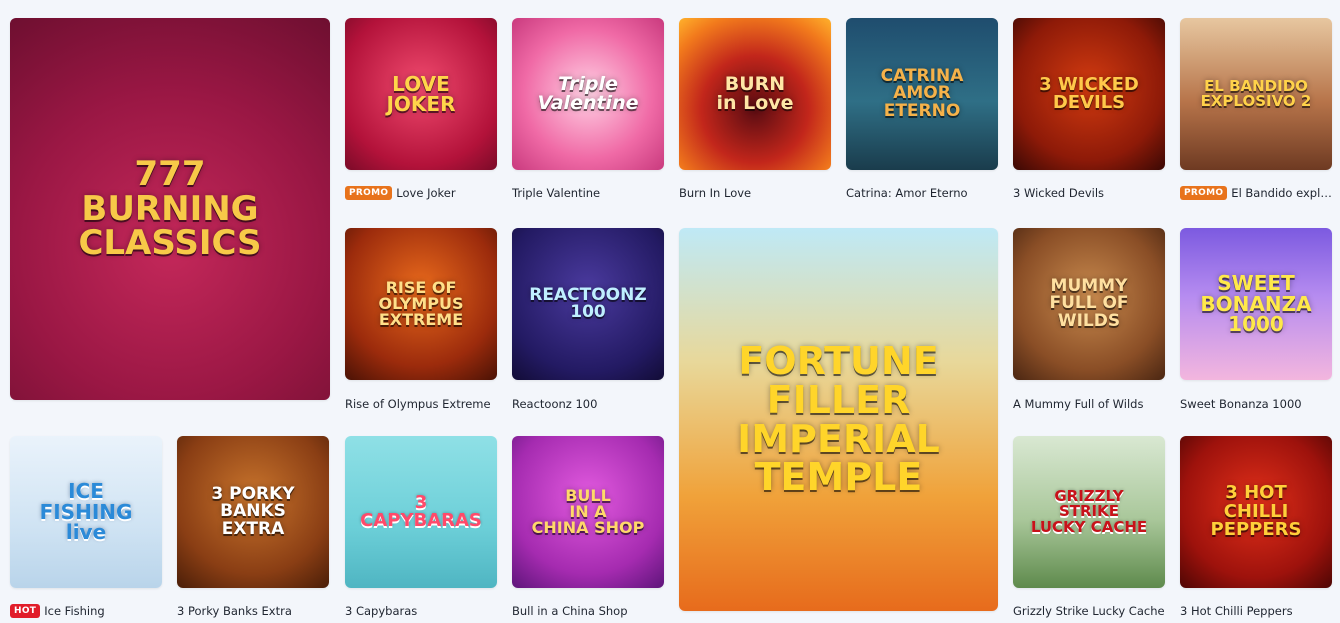 The image size is (1340, 623). What do you see at coordinates (556, 193) in the screenshot?
I see `game-title: Triple Valentine` at bounding box center [556, 193].